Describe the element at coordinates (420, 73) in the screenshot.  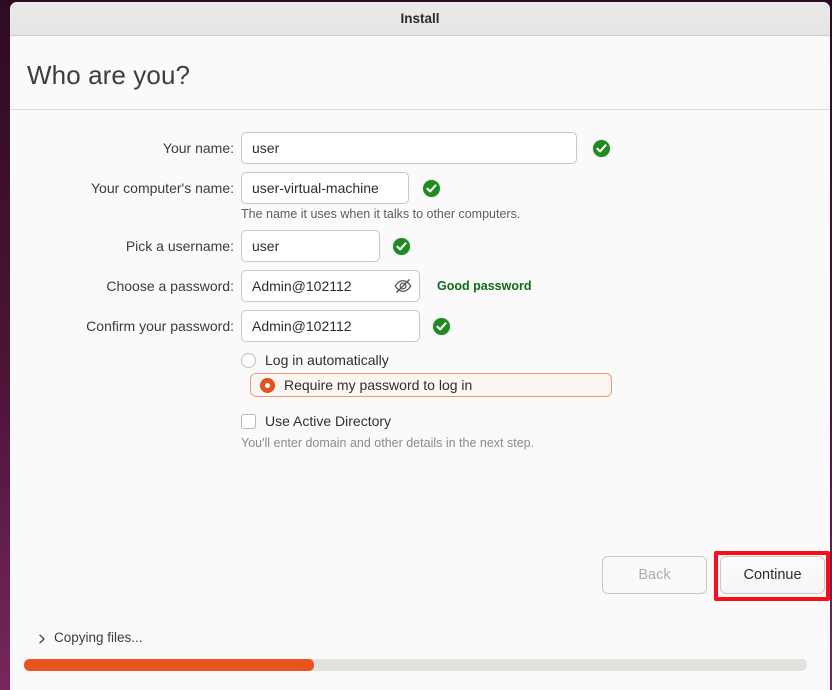
I see `page-header: Who are you?` at that location.